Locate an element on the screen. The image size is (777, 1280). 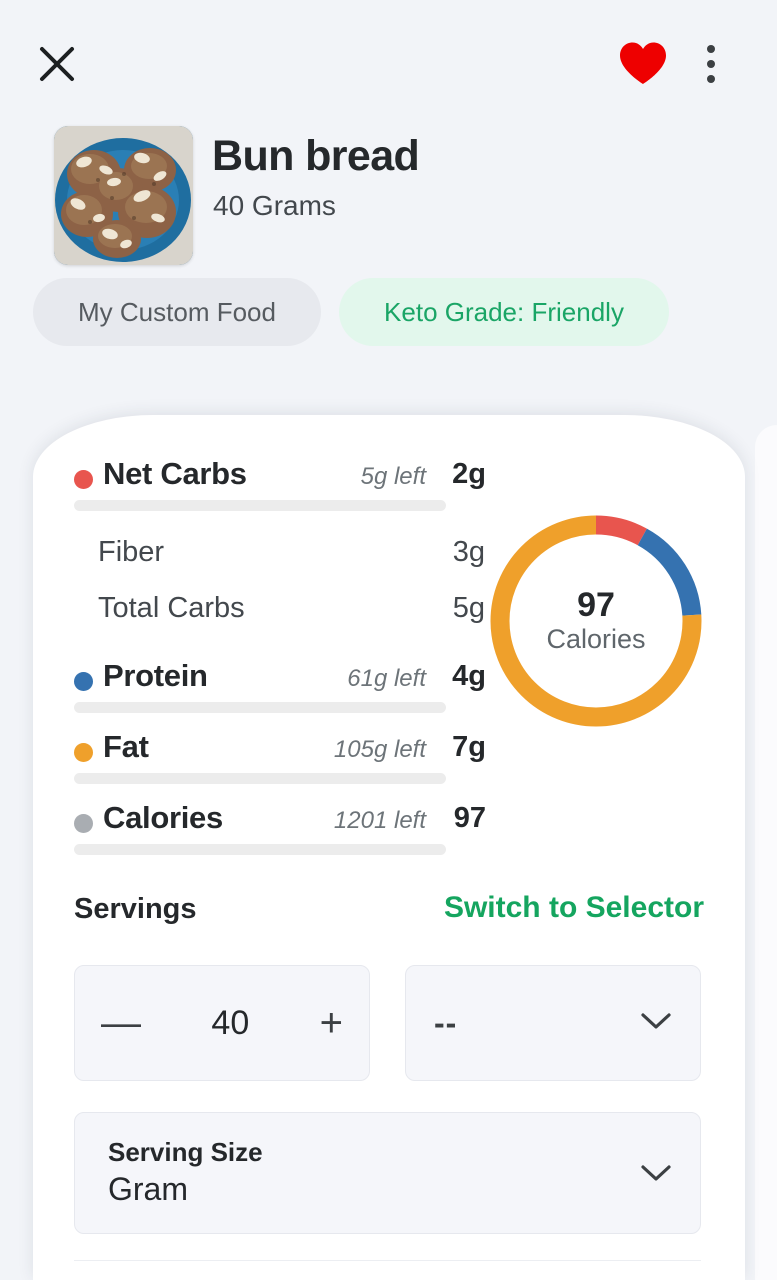
section-divider is located at coordinates (387, 1260).